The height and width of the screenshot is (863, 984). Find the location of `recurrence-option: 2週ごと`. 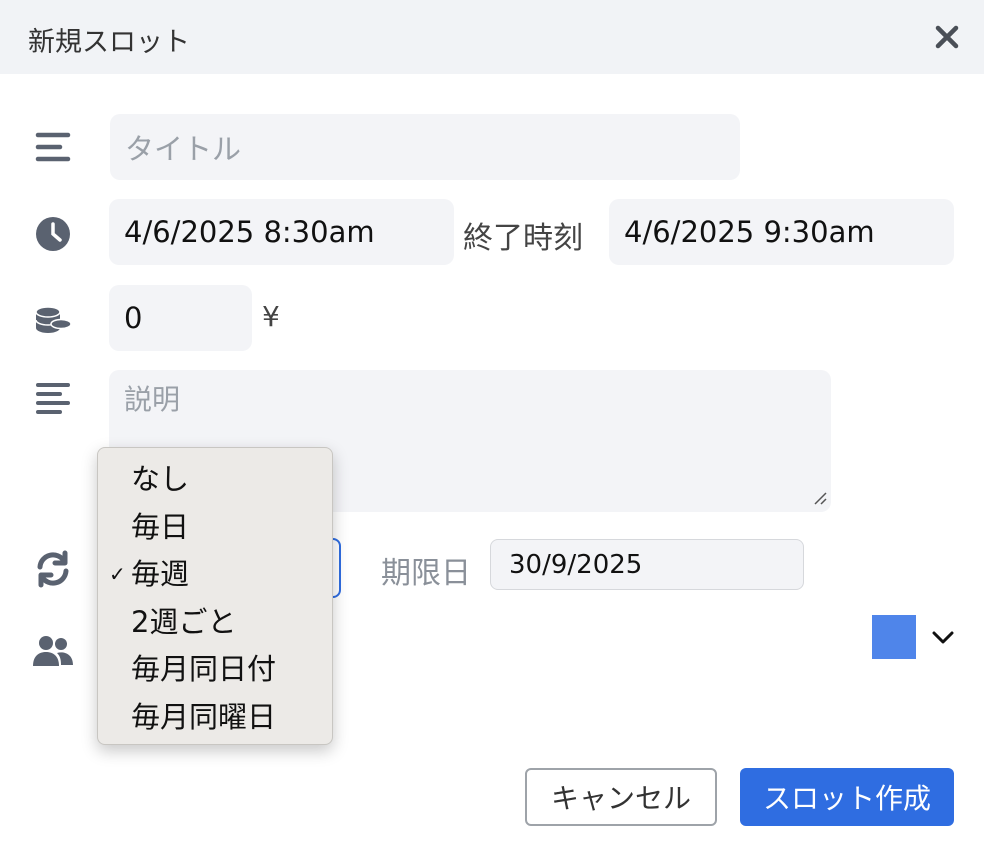

recurrence-option: 2週ごと is located at coordinates (215, 623).